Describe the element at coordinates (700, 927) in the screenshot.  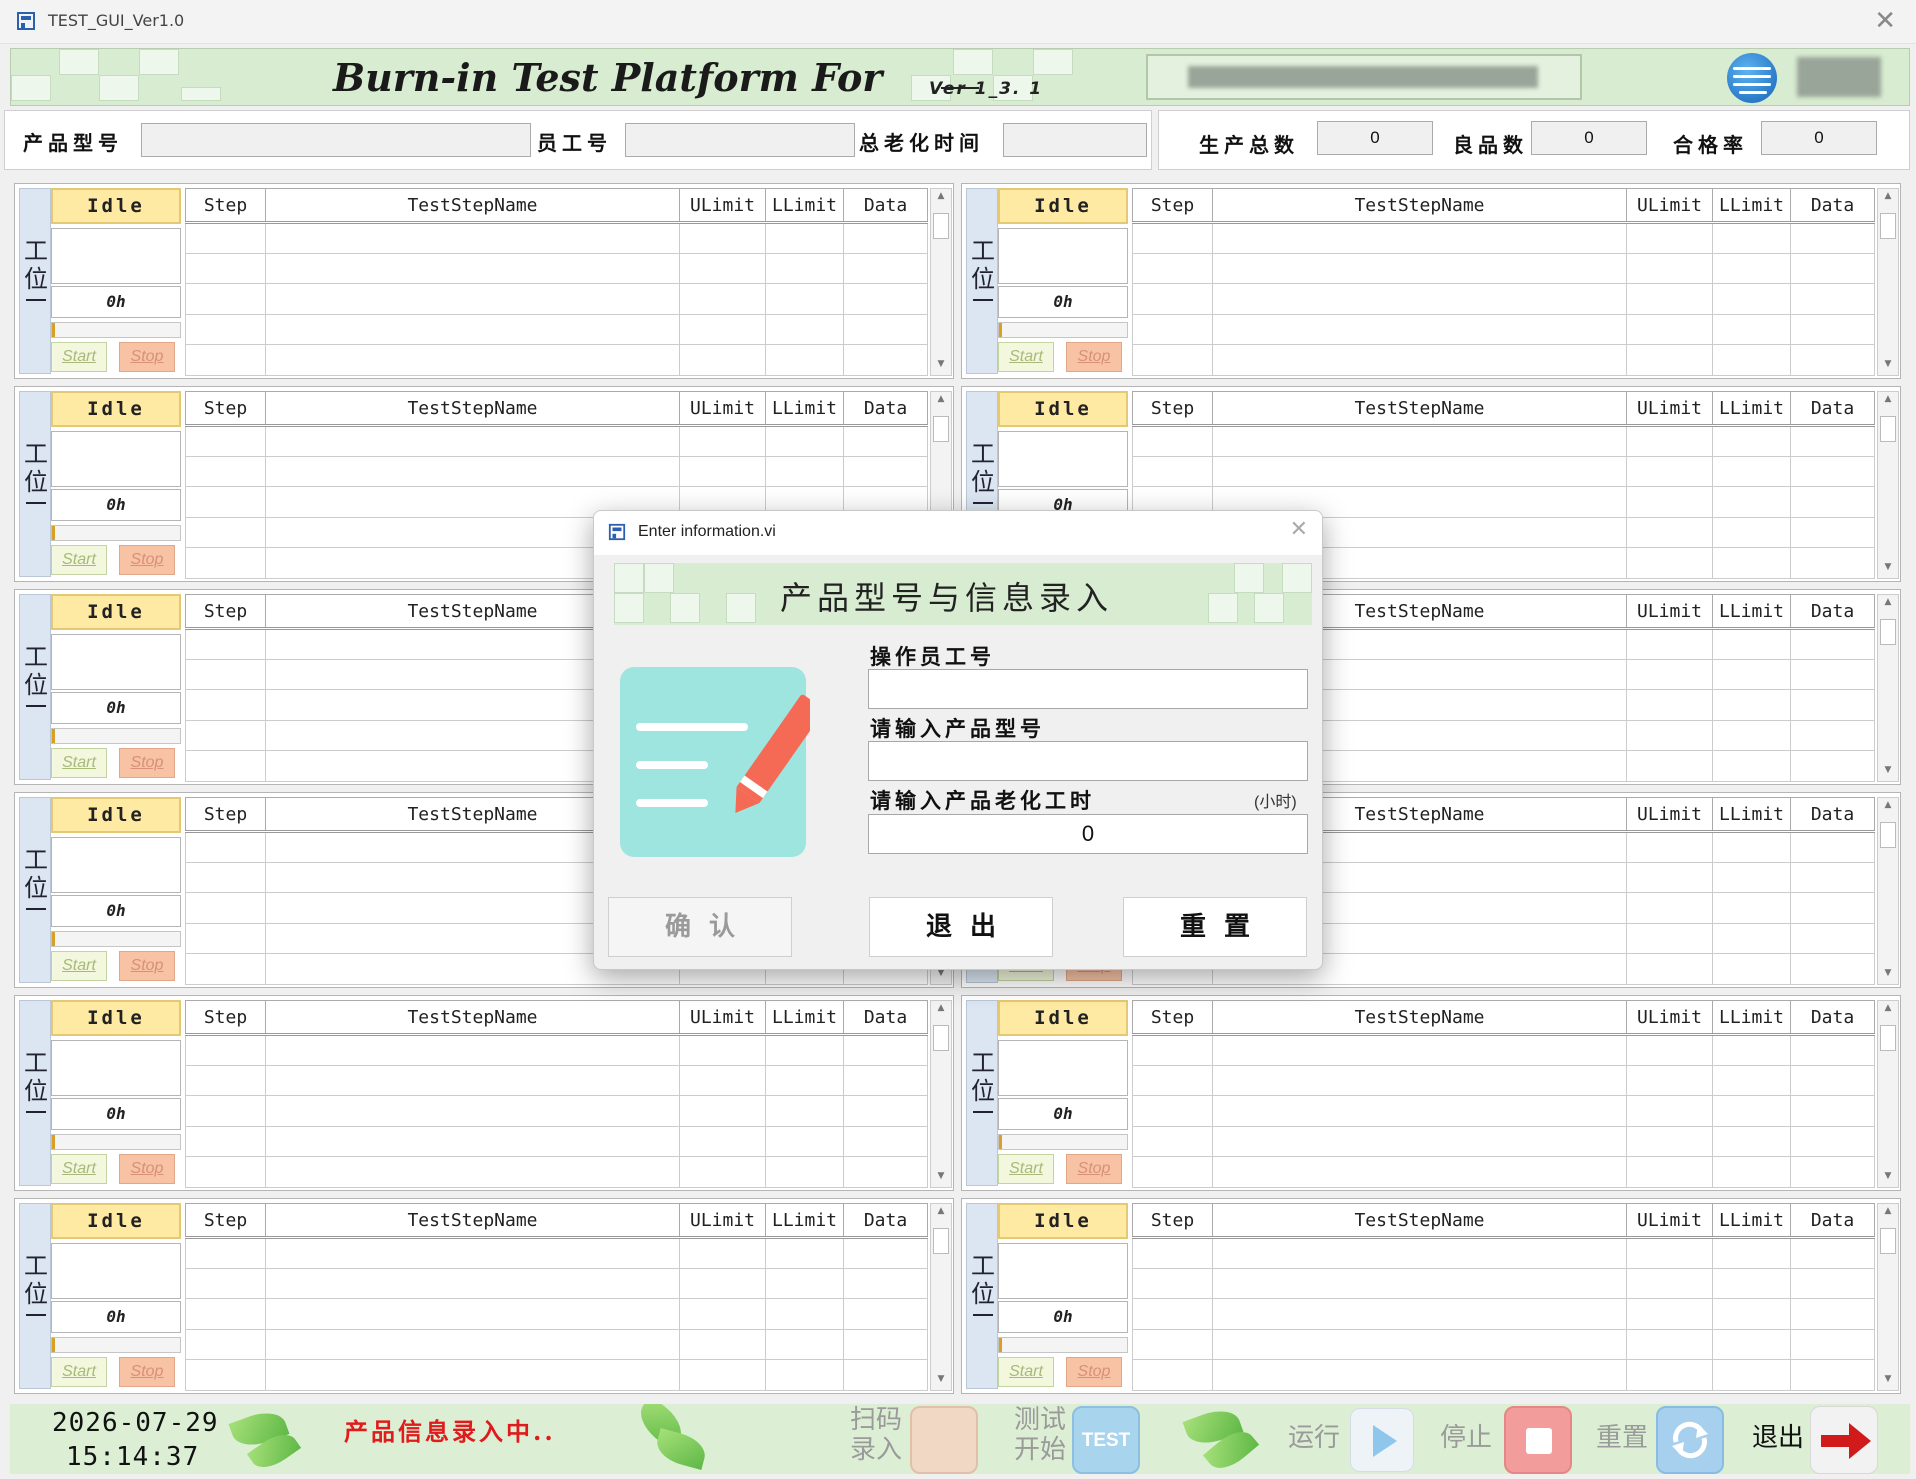
I see `confirm-button: 确认` at that location.